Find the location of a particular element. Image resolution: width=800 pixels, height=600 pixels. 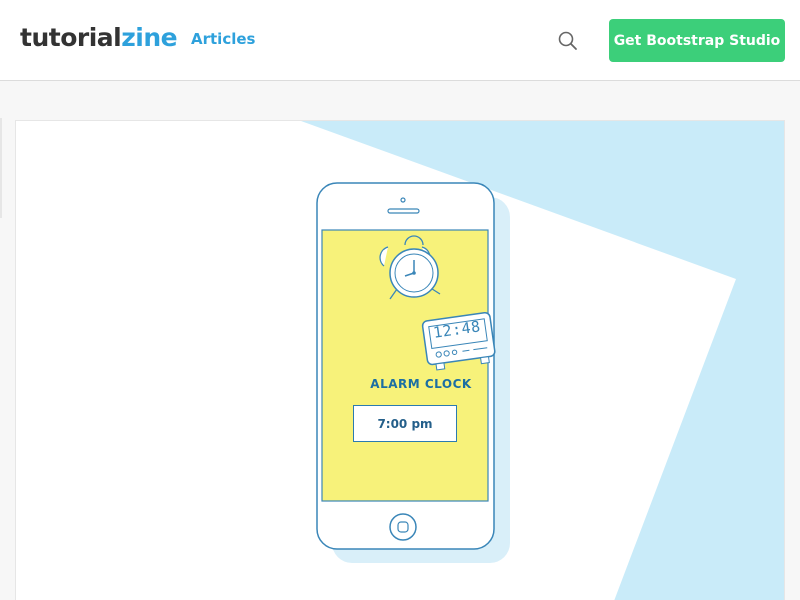

logo: tutorialzine is located at coordinates (99, 37).